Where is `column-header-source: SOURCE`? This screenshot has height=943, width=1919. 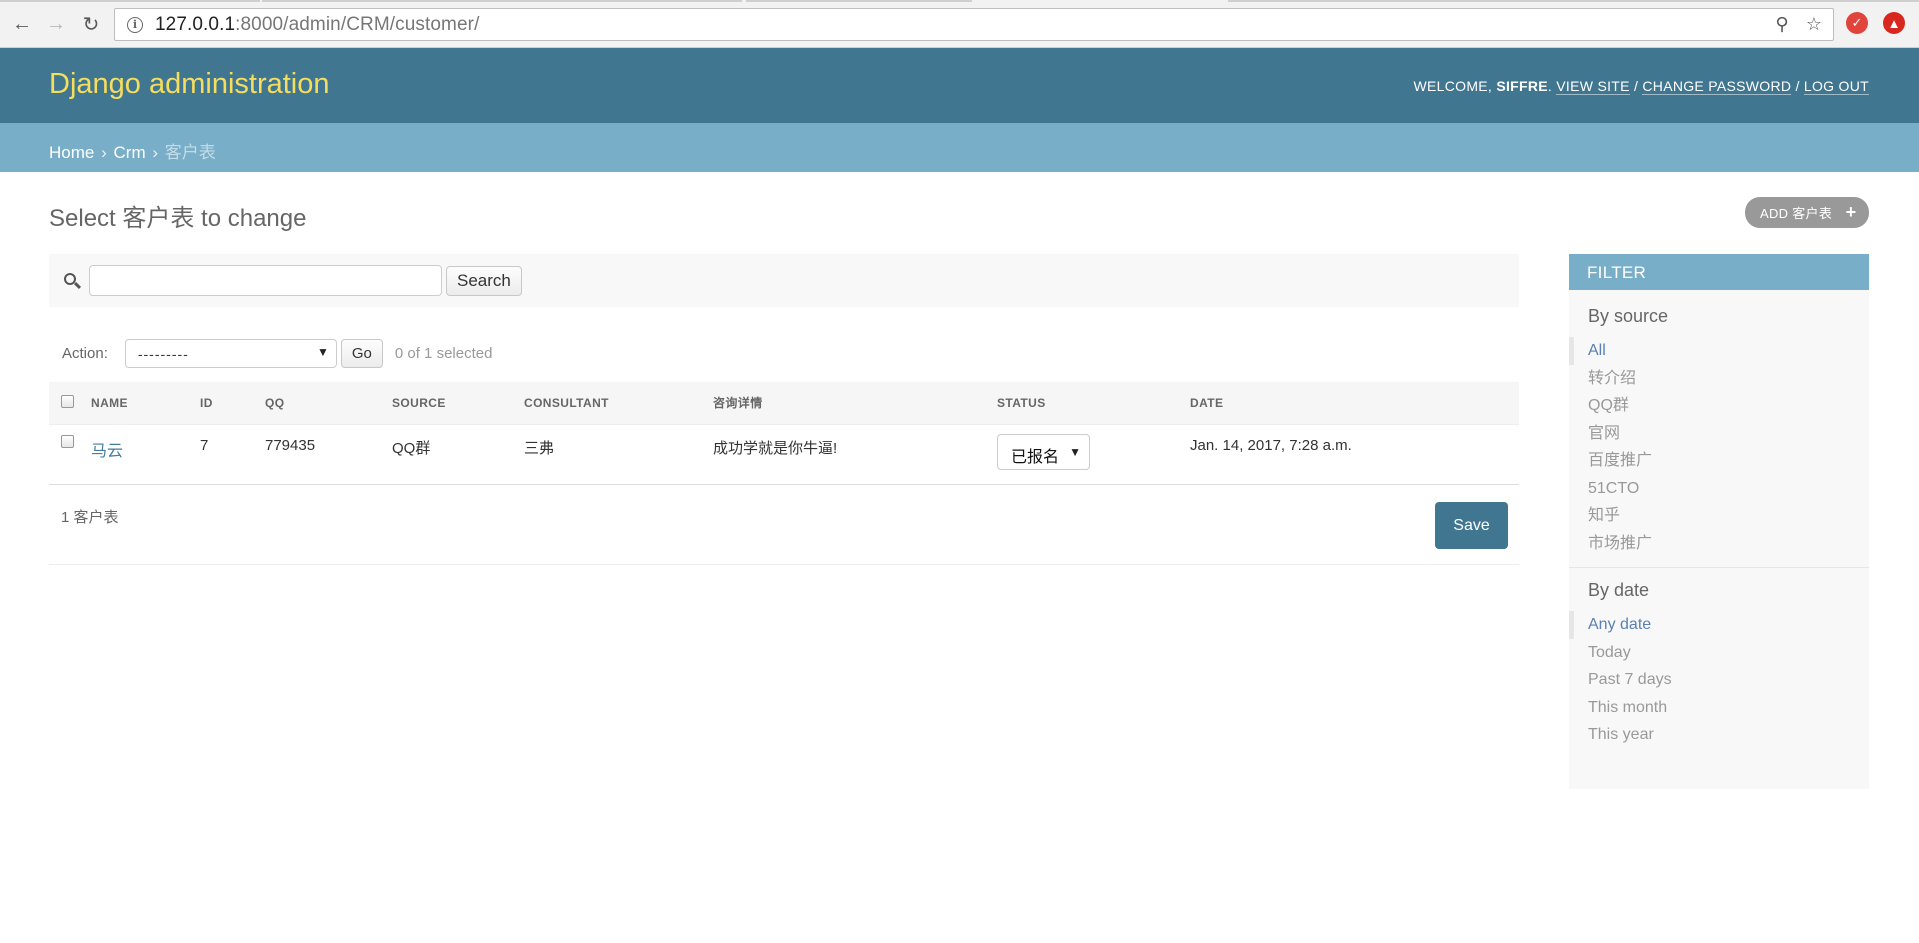
column-header-source: SOURCE is located at coordinates (458, 403).